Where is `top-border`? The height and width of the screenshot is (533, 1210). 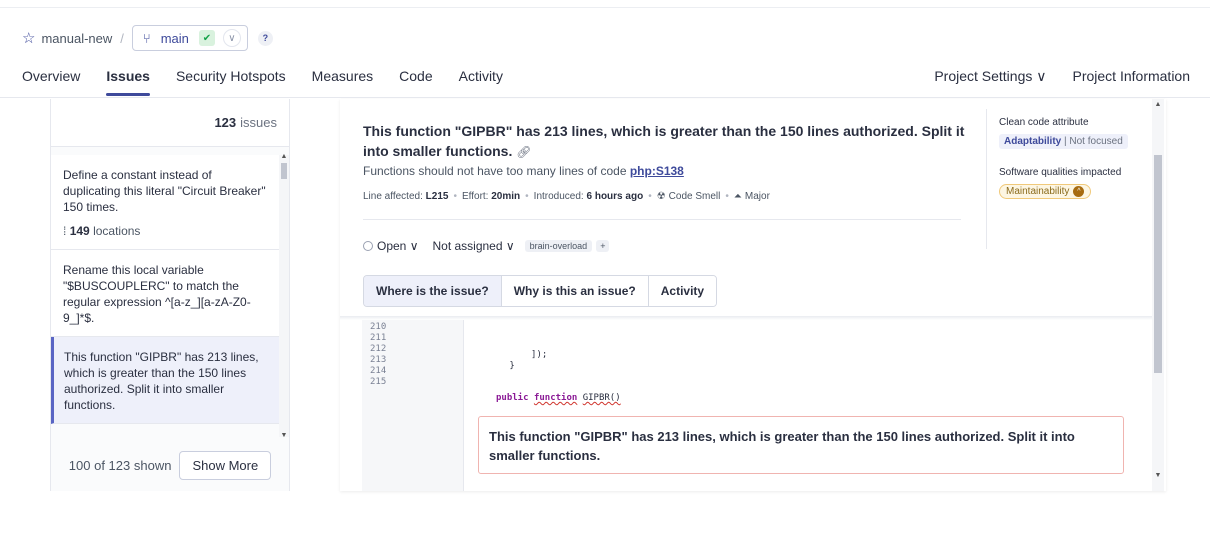 top-border is located at coordinates (605, 4).